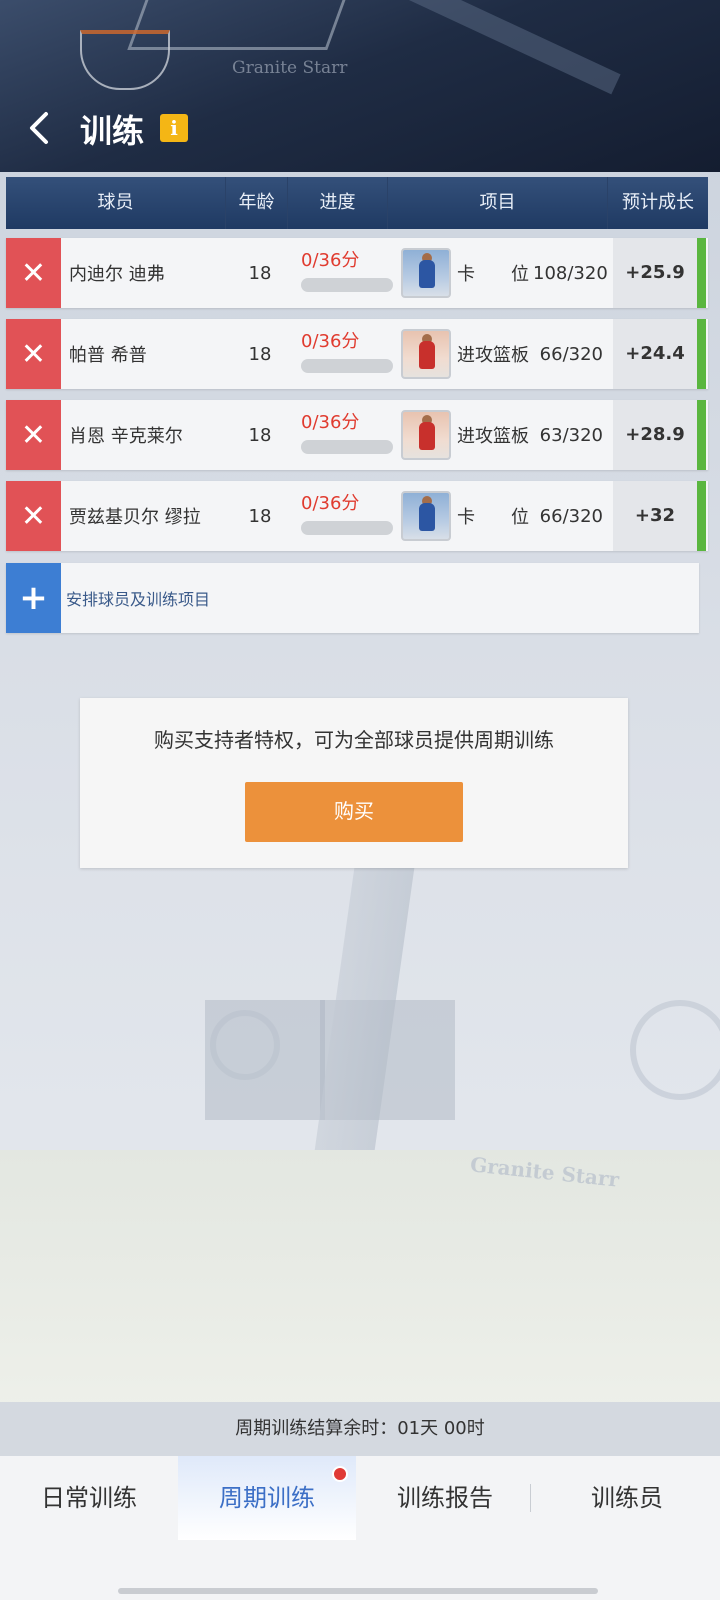 The width and height of the screenshot is (720, 1600). What do you see at coordinates (257, 203) in the screenshot?
I see `col-age: 年龄` at bounding box center [257, 203].